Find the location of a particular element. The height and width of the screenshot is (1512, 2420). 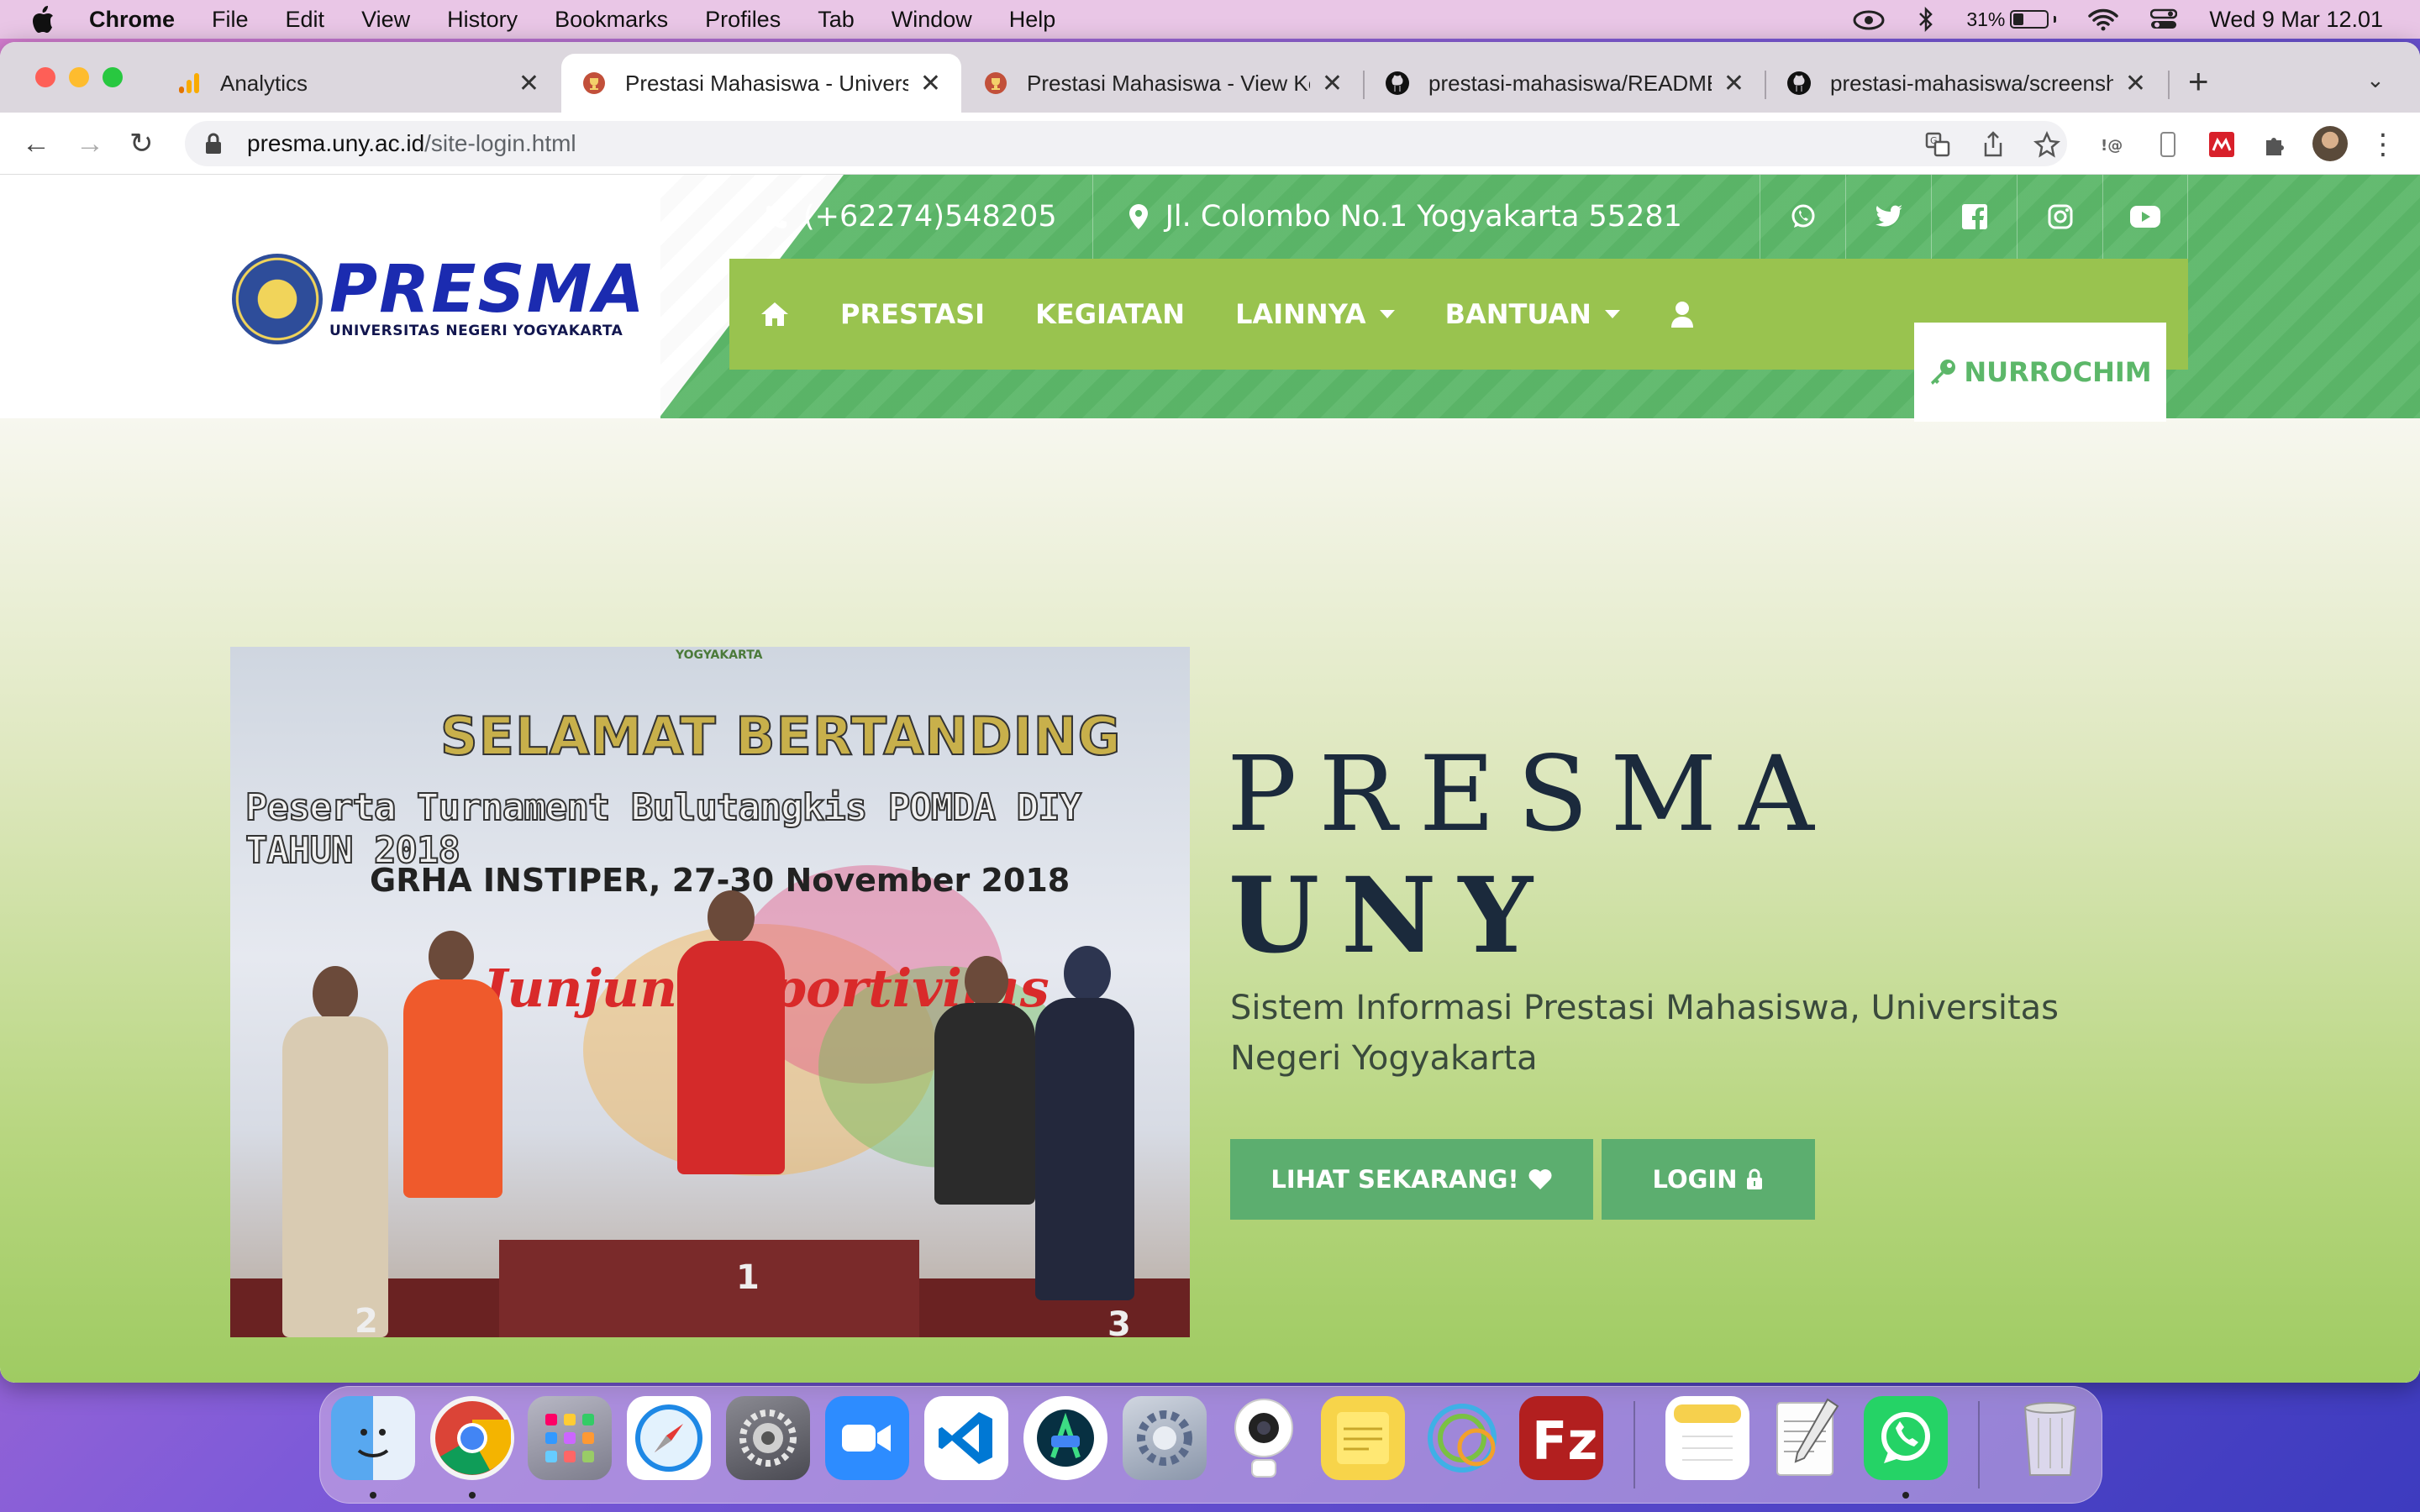

banner-title: SELAMAT BERTANDING is located at coordinates (780, 736).